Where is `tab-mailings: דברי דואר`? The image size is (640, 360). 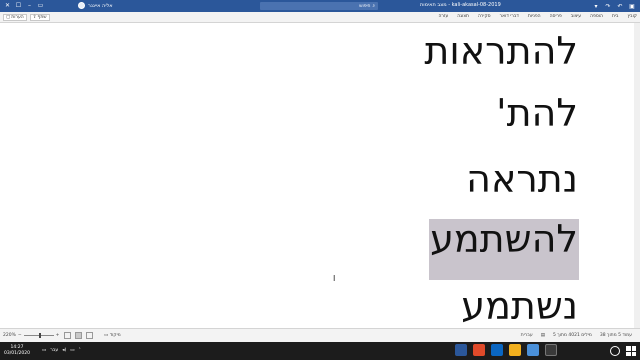 tab-mailings: דברי דואר is located at coordinates (509, 16).